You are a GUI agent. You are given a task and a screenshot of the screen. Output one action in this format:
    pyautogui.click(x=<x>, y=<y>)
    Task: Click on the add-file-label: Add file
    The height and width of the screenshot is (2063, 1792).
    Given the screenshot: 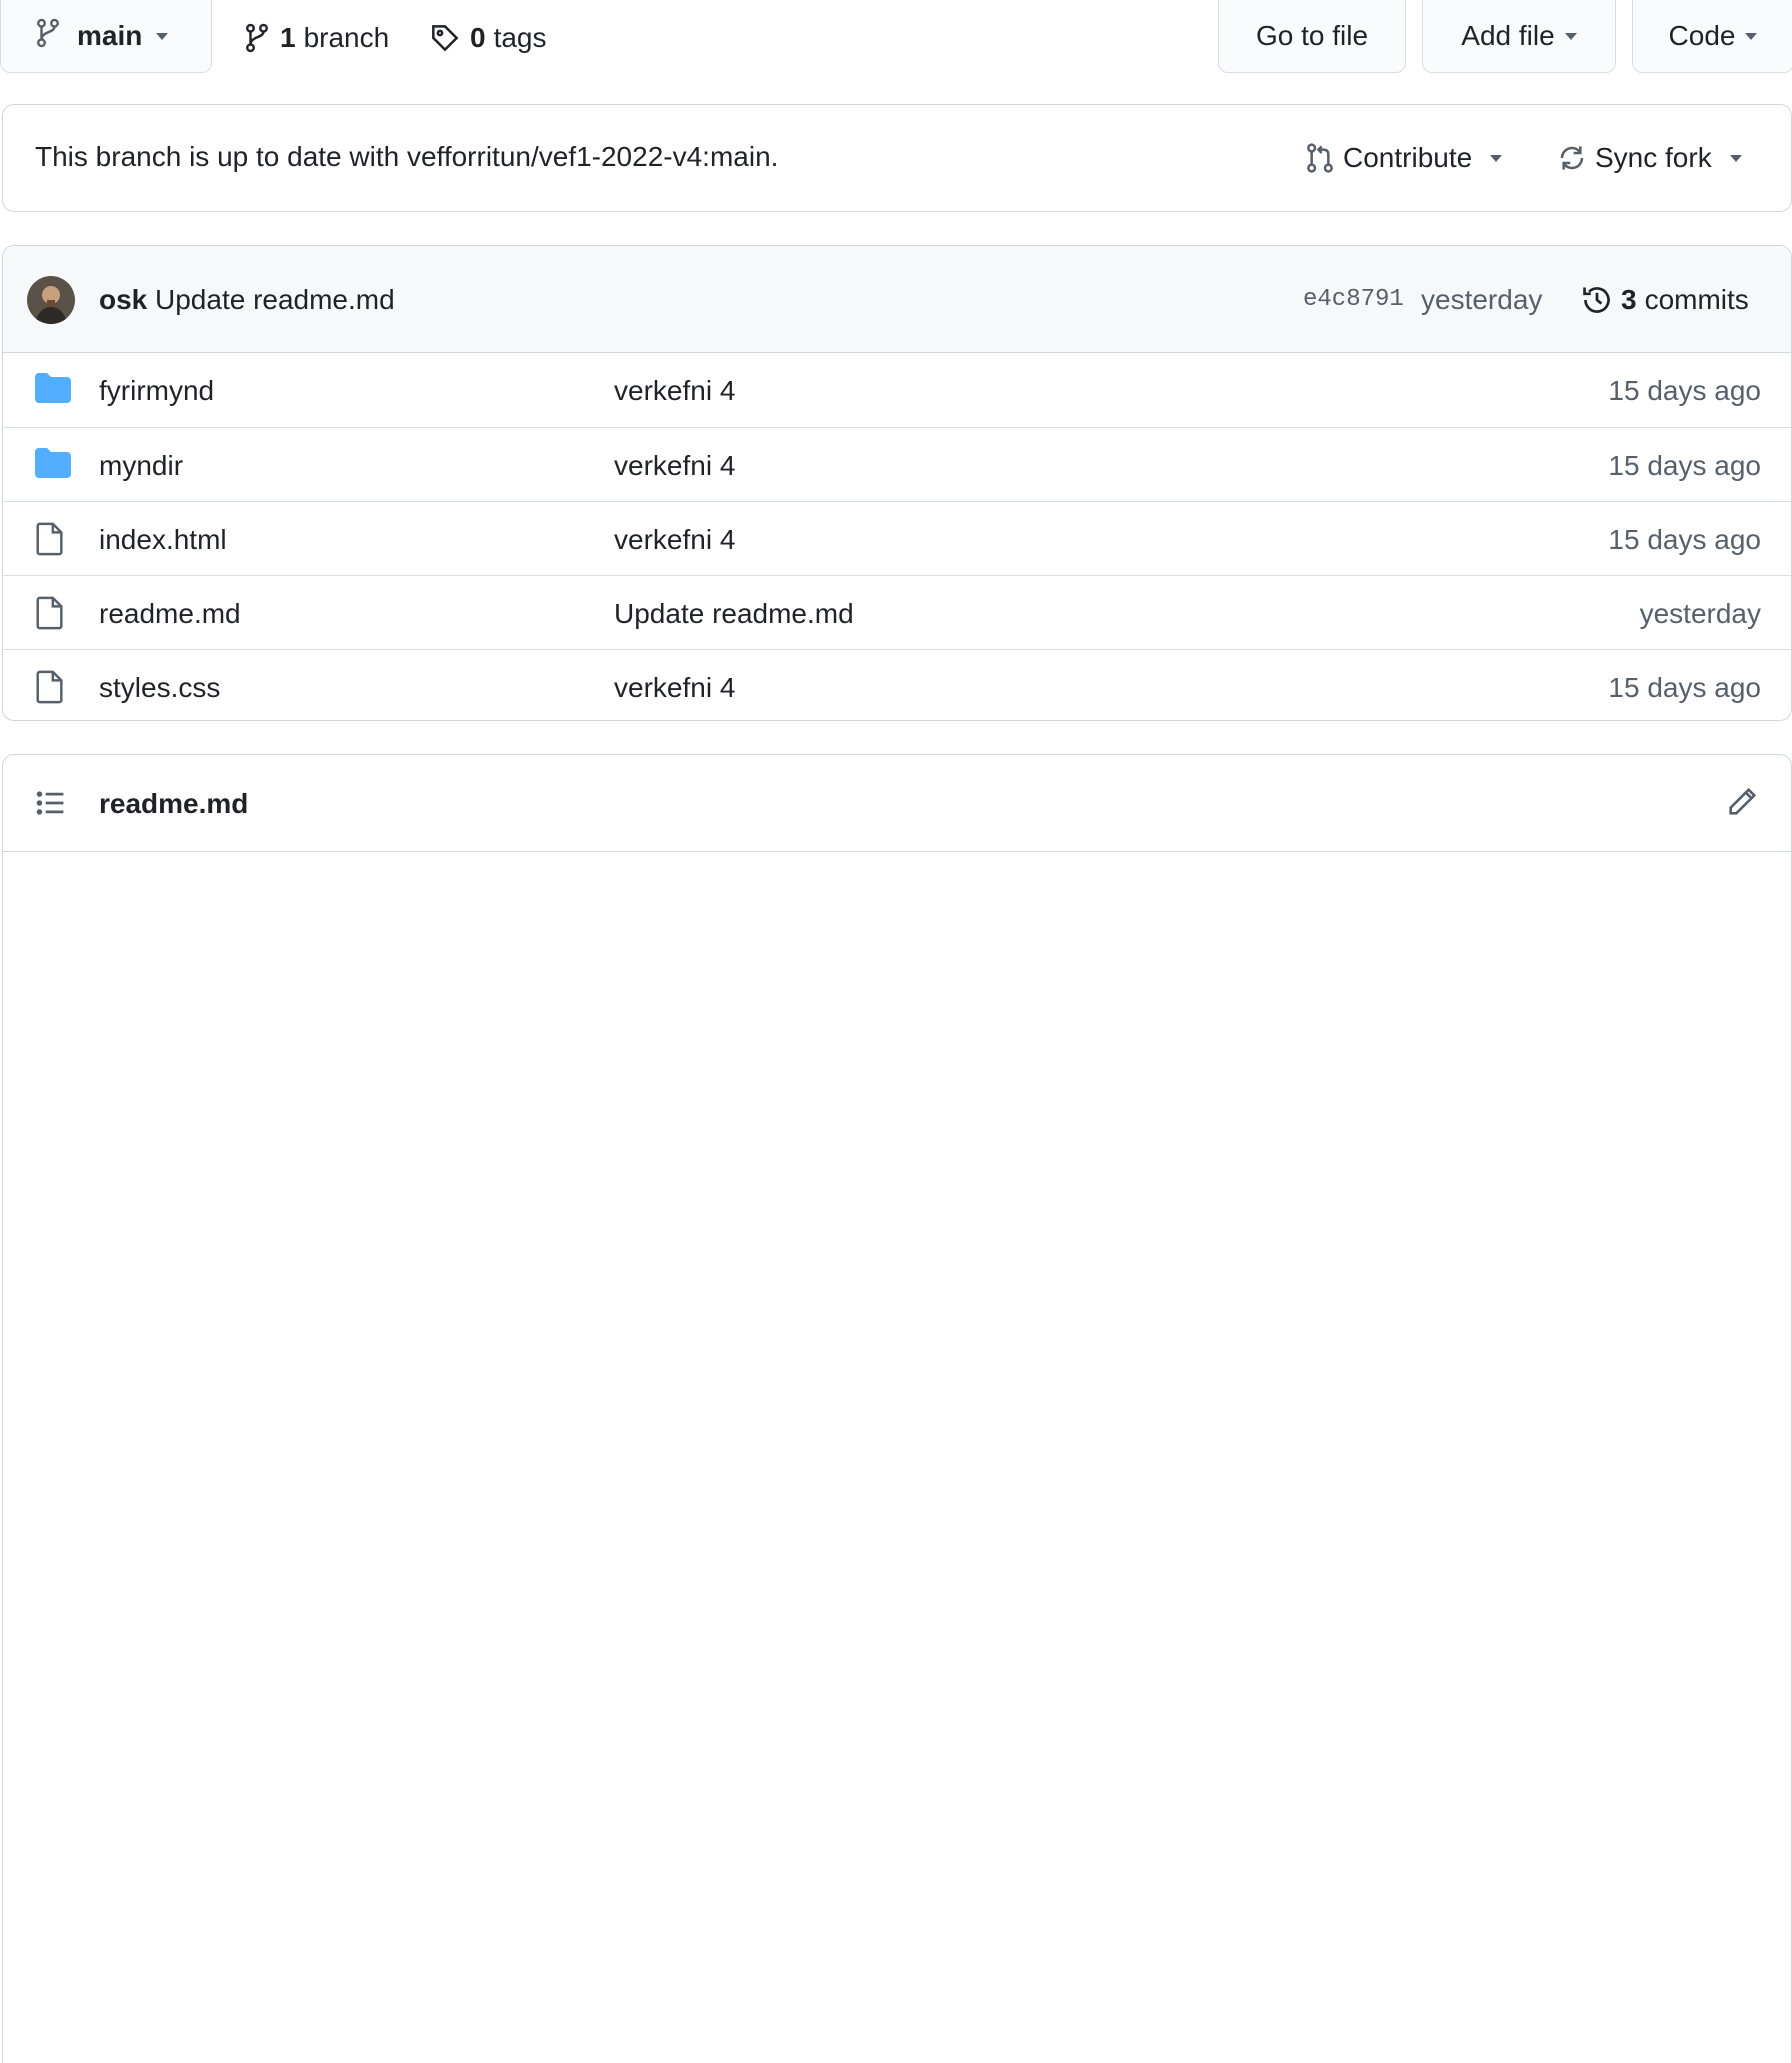 What is the action you would take?
    pyautogui.click(x=1508, y=35)
    